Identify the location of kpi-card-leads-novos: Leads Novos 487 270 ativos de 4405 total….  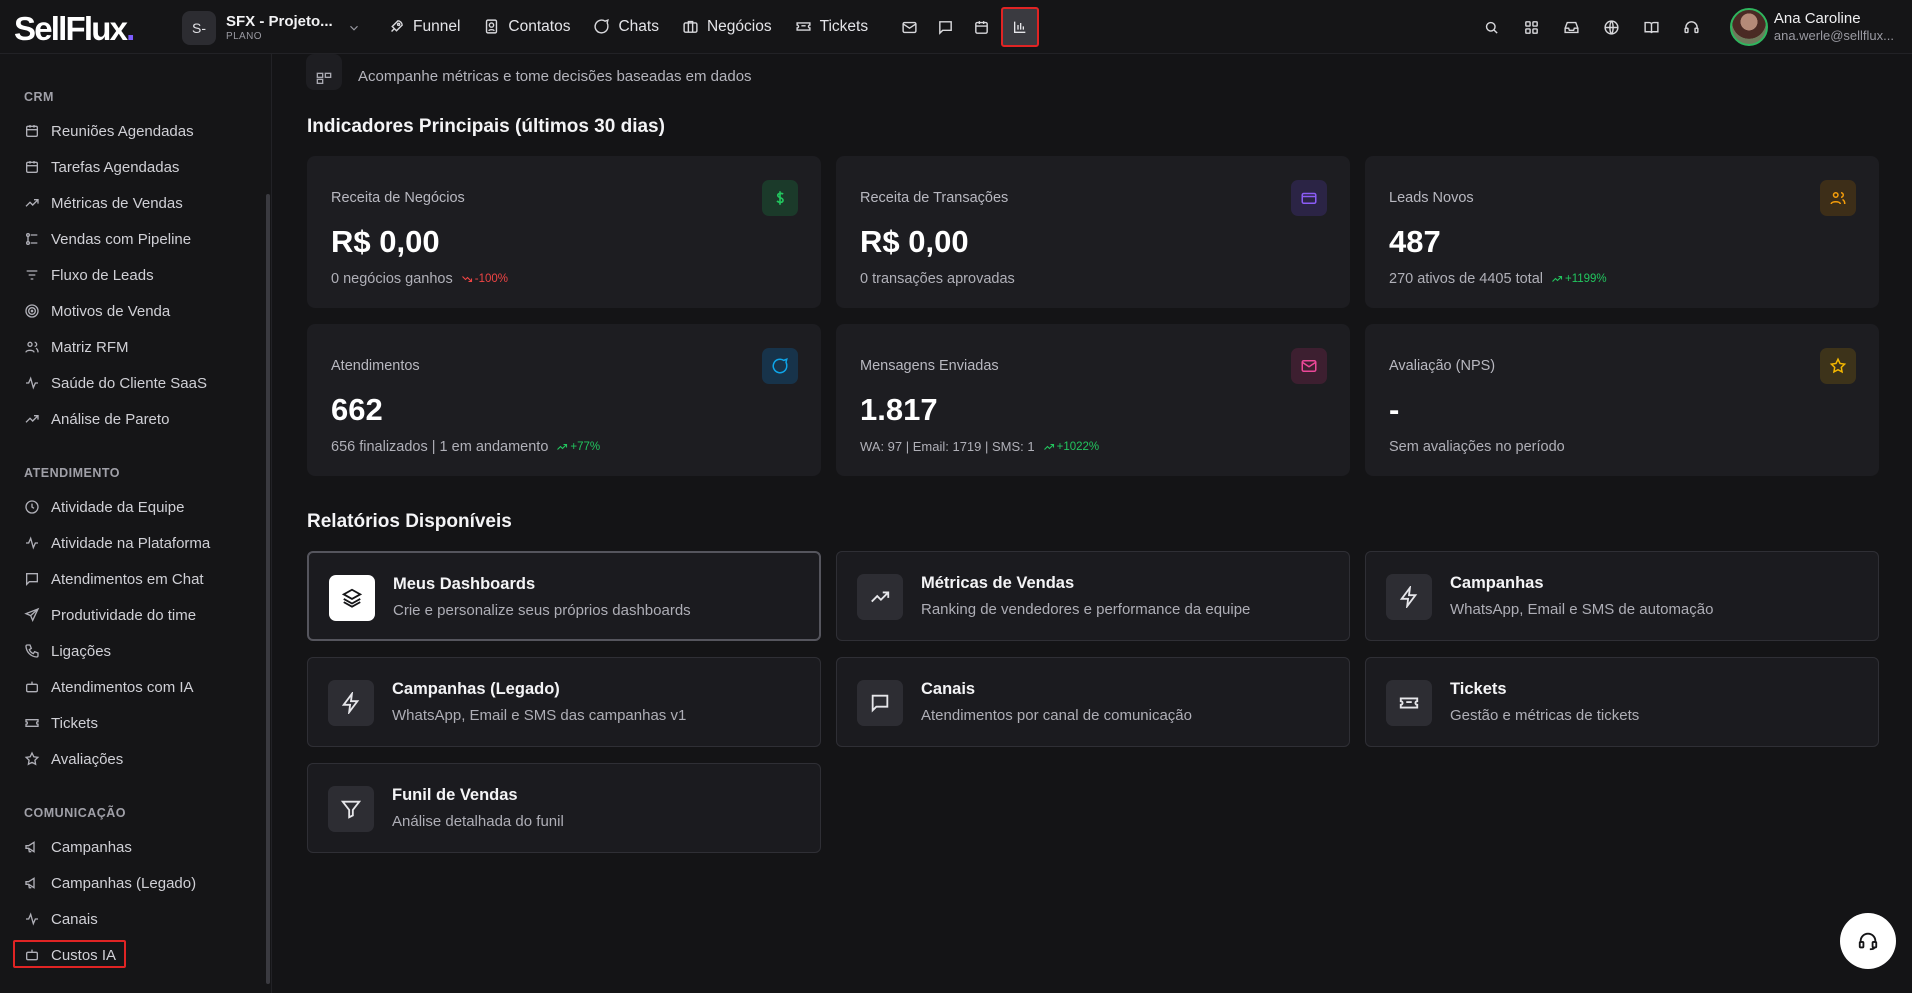
(1622, 232).